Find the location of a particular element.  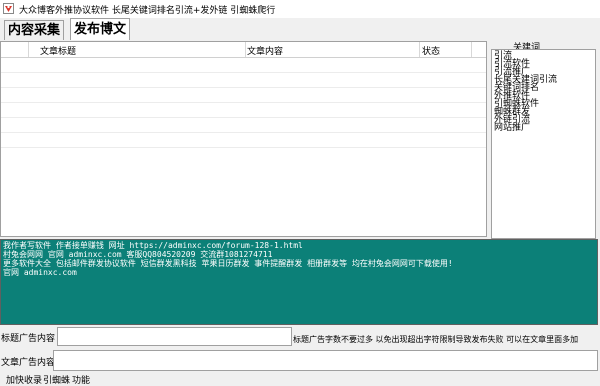

keyword-item: 网站推广 is located at coordinates (512, 128).